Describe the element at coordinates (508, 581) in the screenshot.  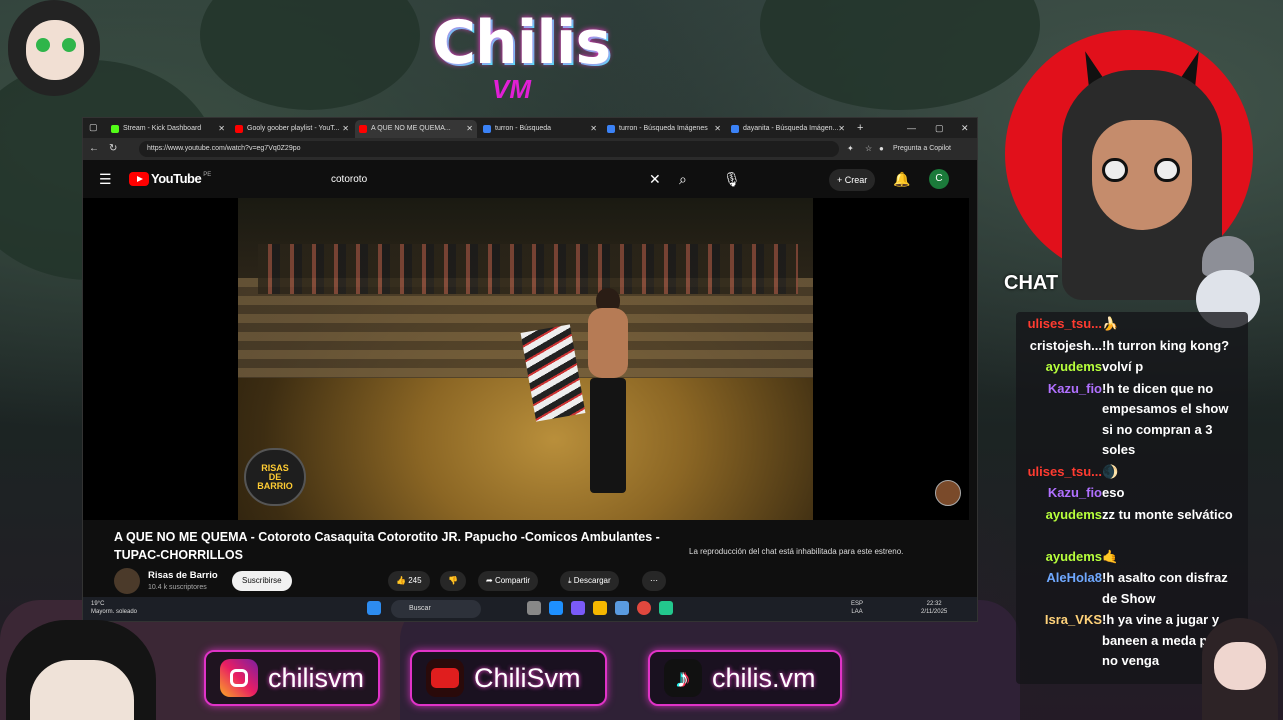
I see `share-button: ➦ Compartir` at that location.